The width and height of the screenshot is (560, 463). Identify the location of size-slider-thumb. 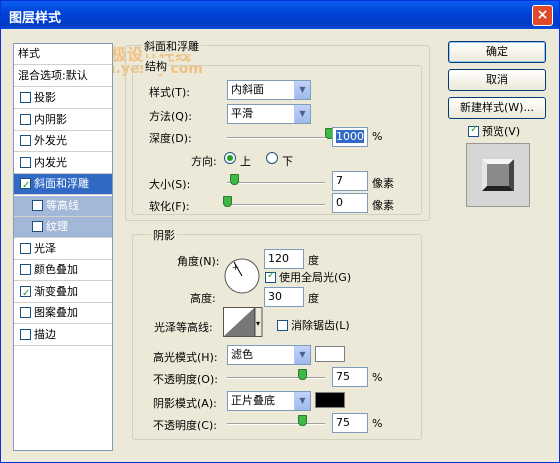
(234, 179).